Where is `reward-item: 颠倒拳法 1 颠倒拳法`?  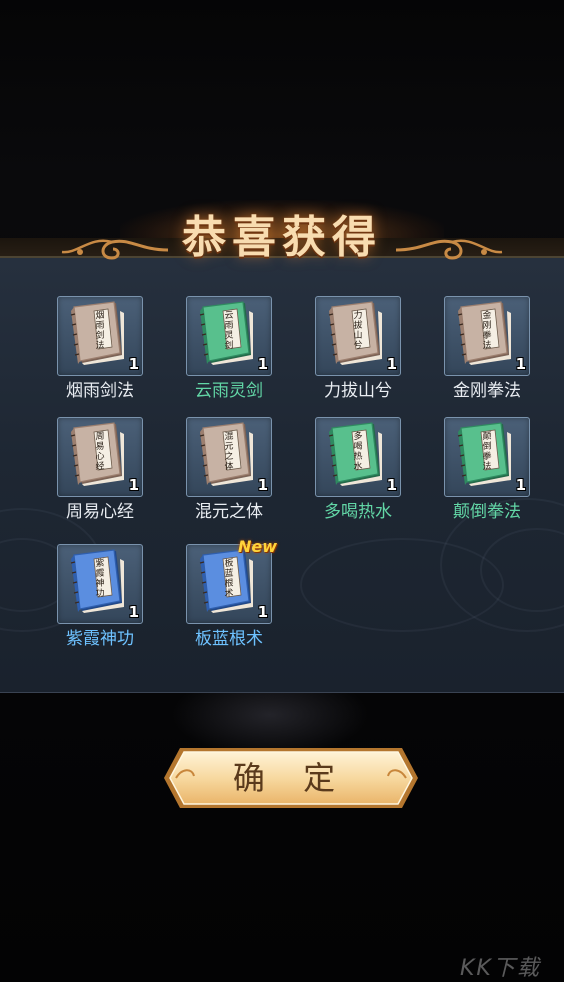
reward-item: 颠倒拳法 1 颠倒拳法 is located at coordinates (489, 472).